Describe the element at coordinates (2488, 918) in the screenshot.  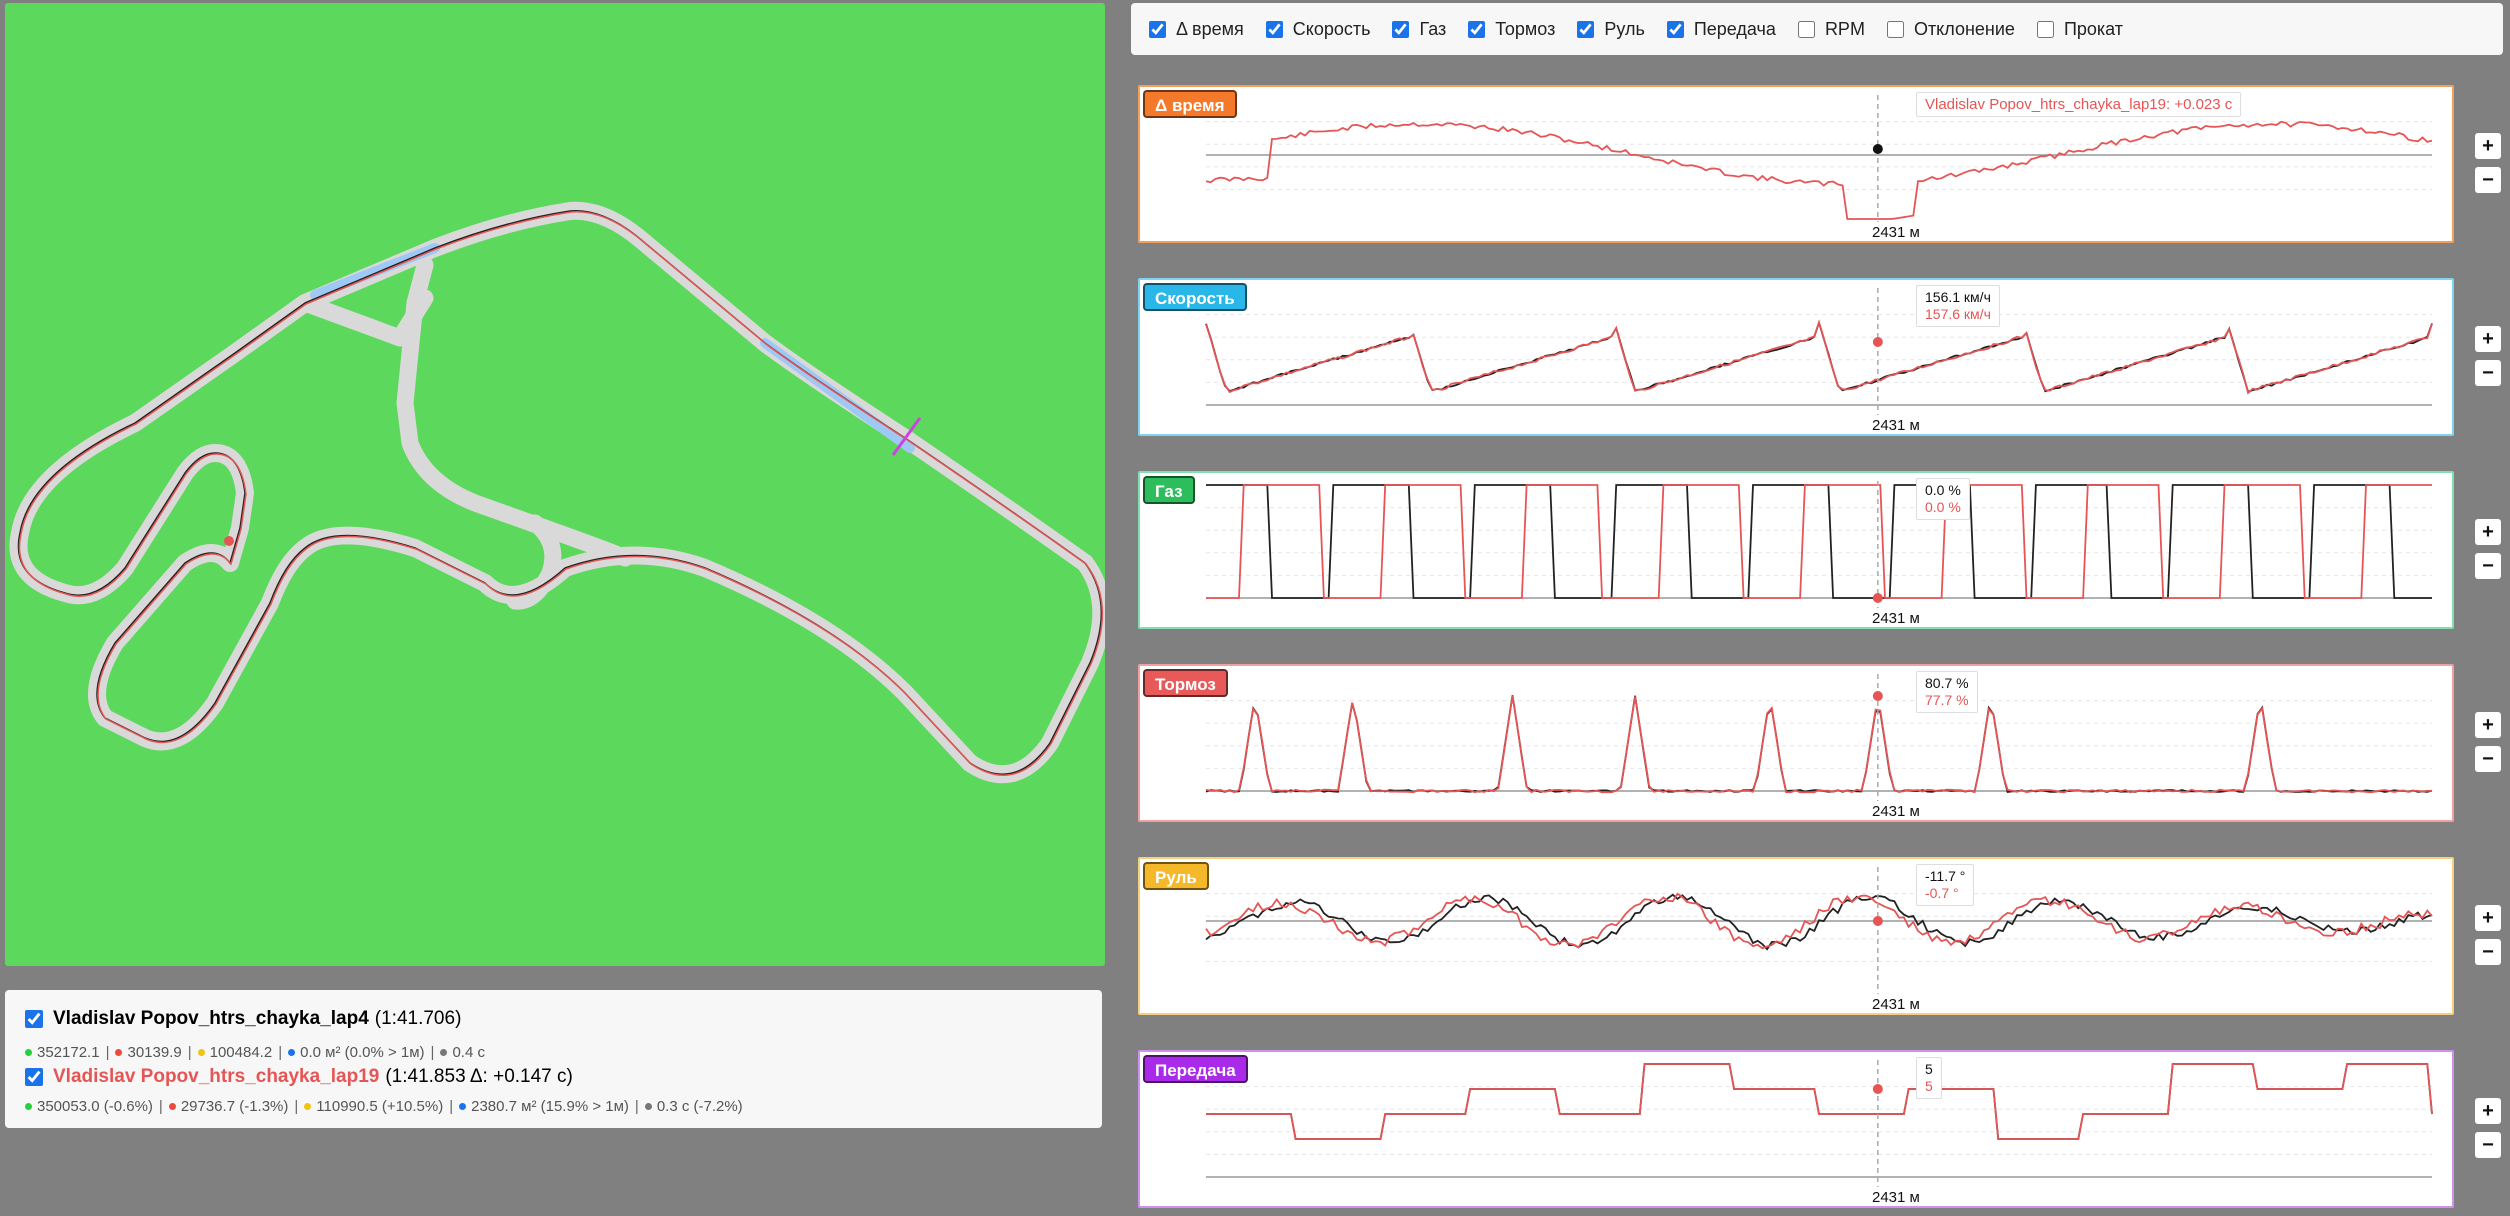
I see `chart-steer-zoom-in-button: +` at that location.